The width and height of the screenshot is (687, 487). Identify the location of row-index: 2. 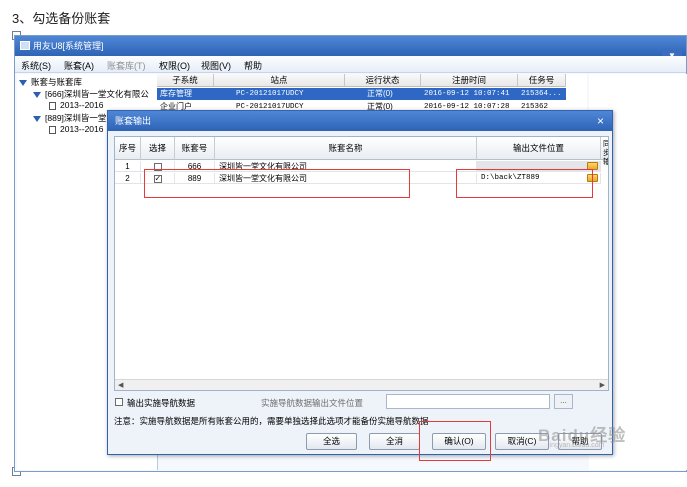
(128, 178).